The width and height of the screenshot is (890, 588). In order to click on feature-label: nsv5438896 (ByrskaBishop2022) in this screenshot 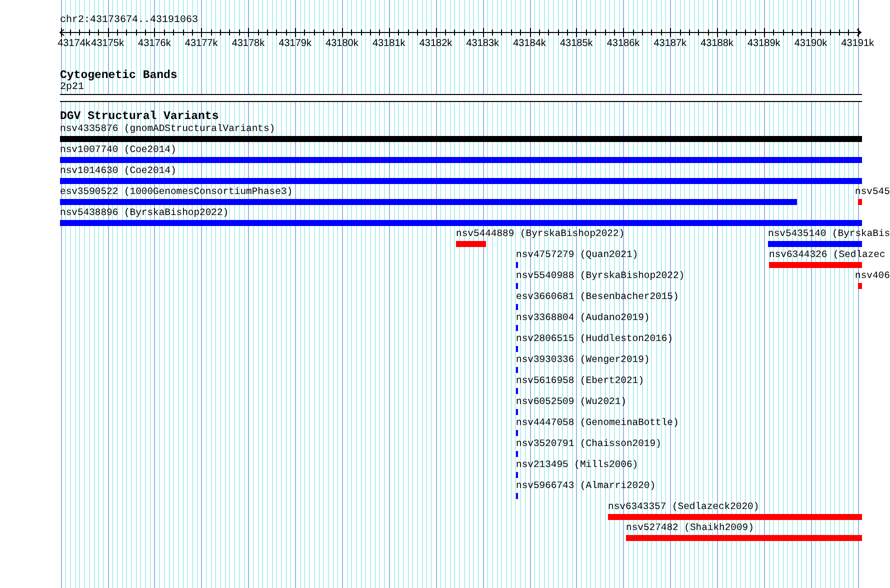, I will do `click(144, 213)`.